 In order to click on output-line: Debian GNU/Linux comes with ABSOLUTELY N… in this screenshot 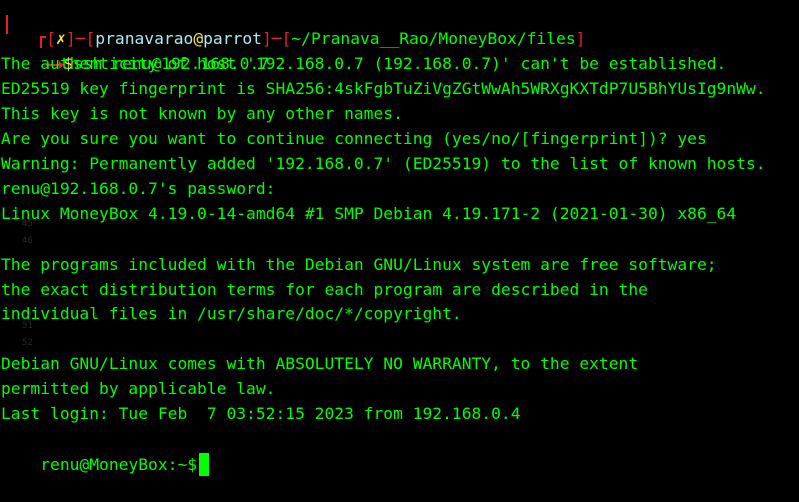, I will do `click(320, 363)`.